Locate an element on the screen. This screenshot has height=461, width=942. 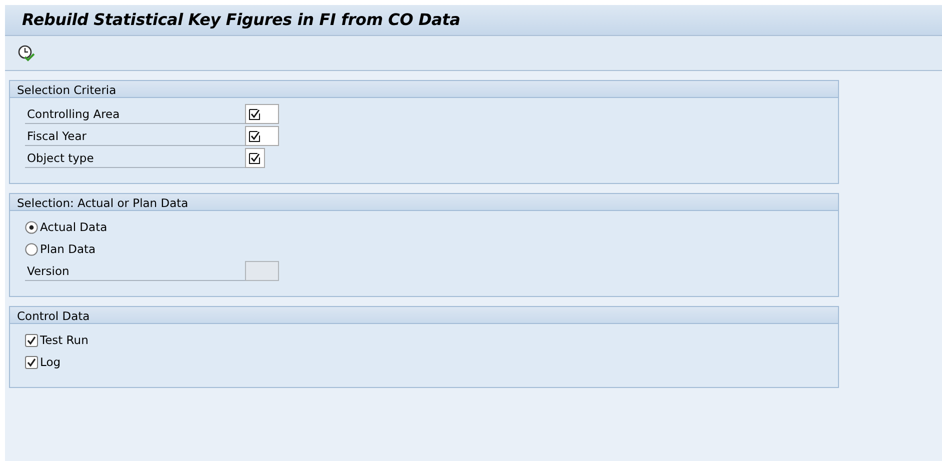
window-title: Rebuild Statistical Key Figures in FI from CO Data is located at coordinates (240, 19).